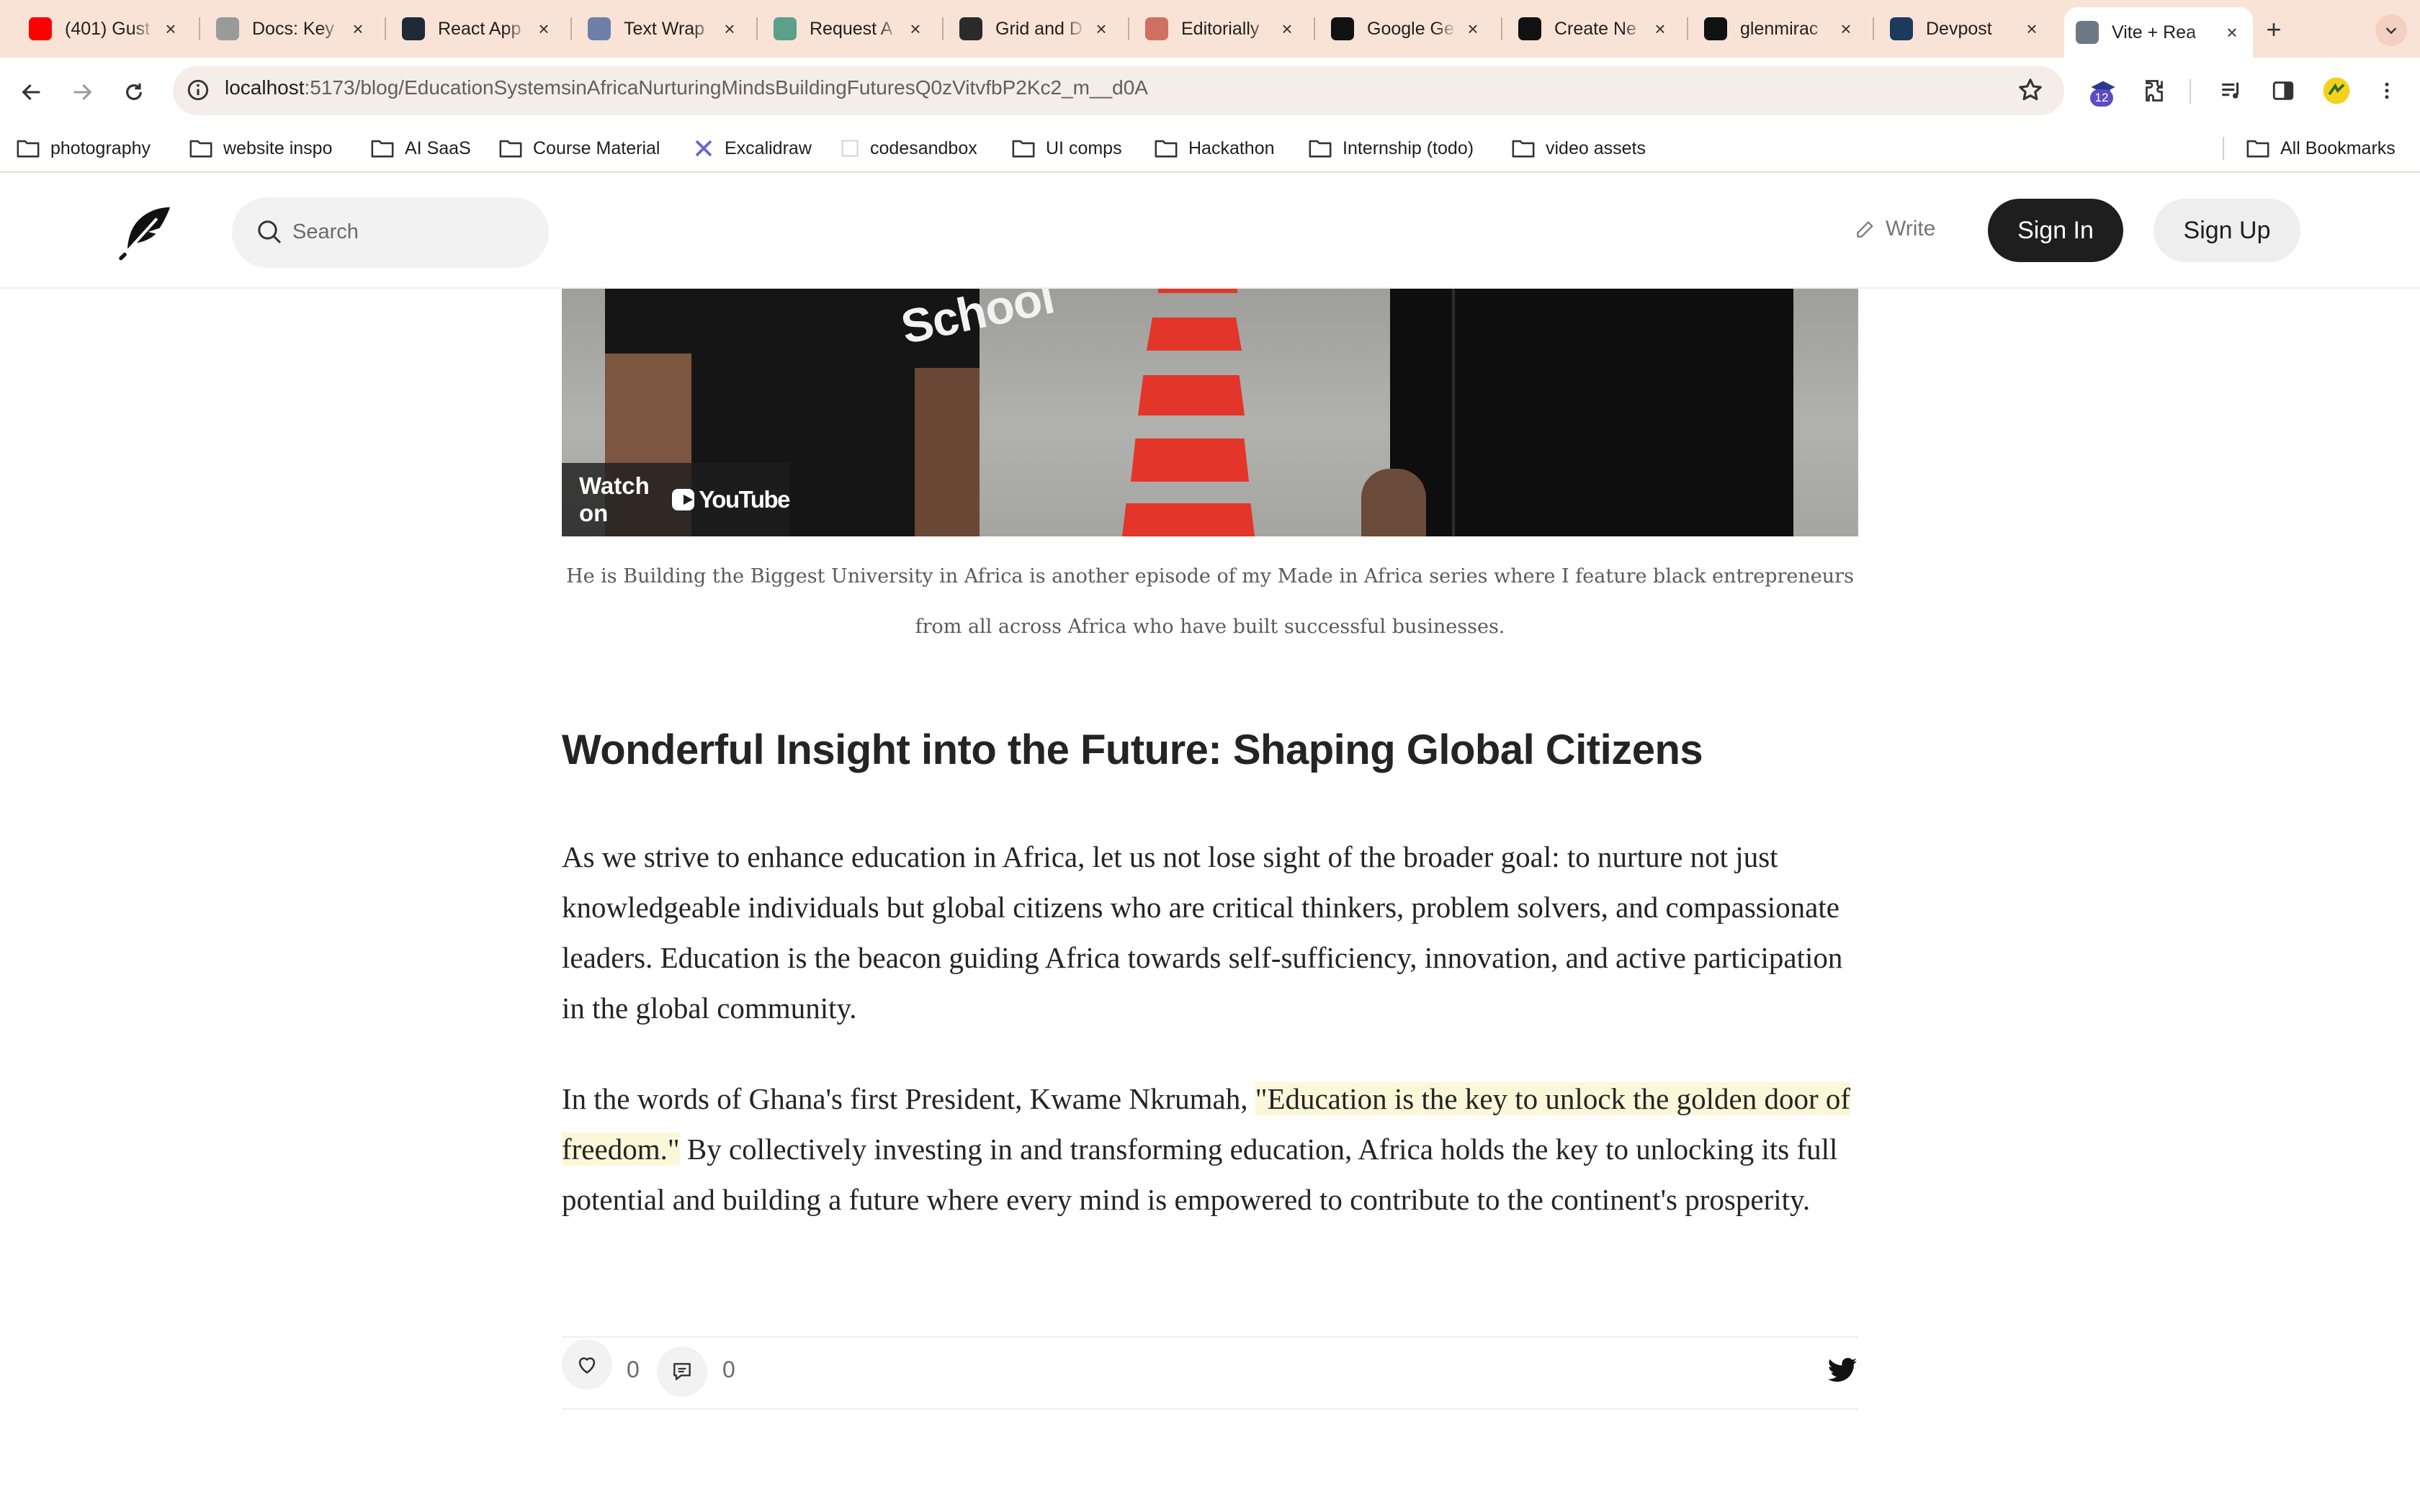 This screenshot has width=2420, height=1512. Describe the element at coordinates (1408, 148) in the screenshot. I see `bookmark-label: Internship (todo)` at that location.